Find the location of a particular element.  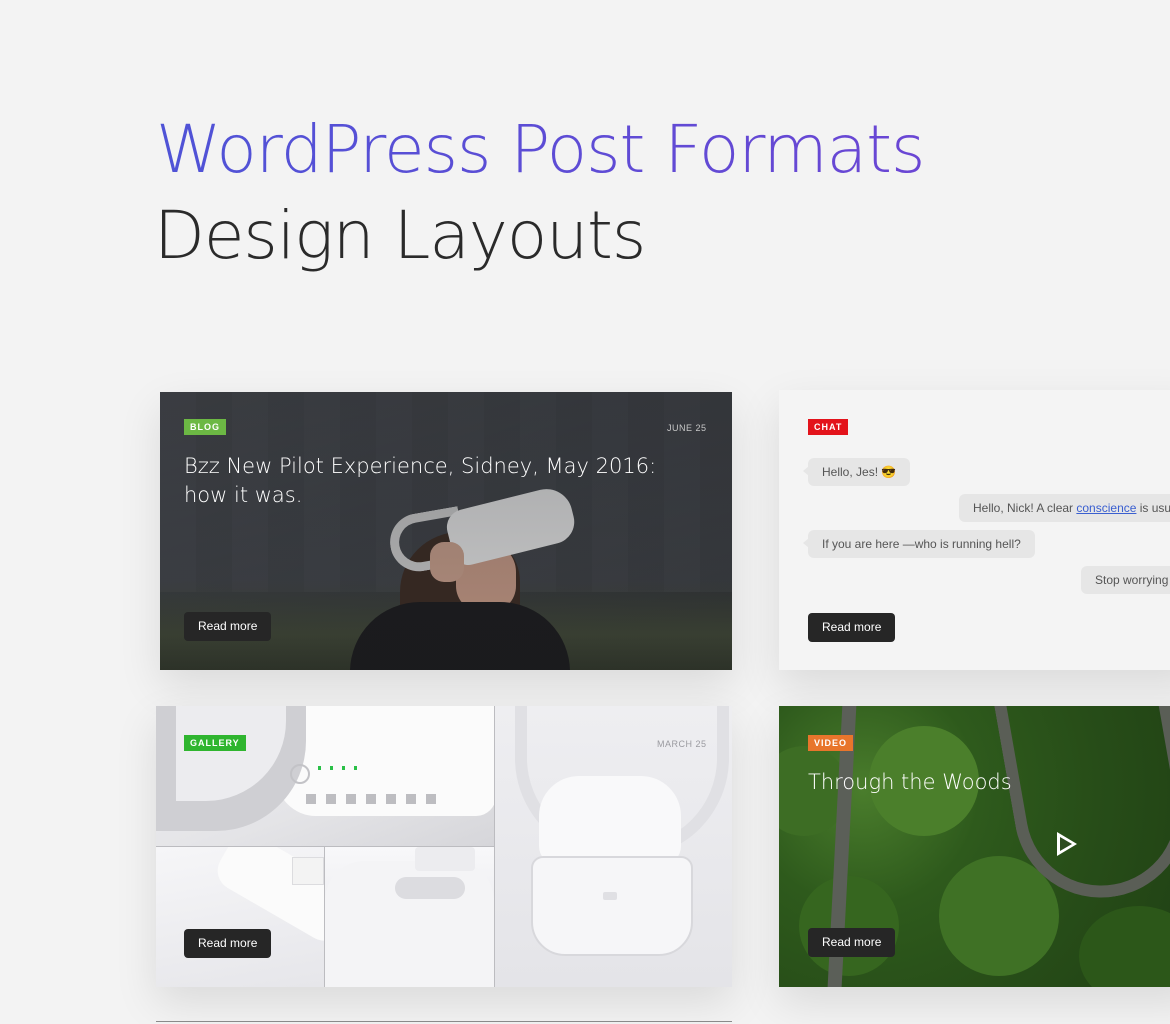

hero-title-line2: Design Layouts is located at coordinates (400, 235).